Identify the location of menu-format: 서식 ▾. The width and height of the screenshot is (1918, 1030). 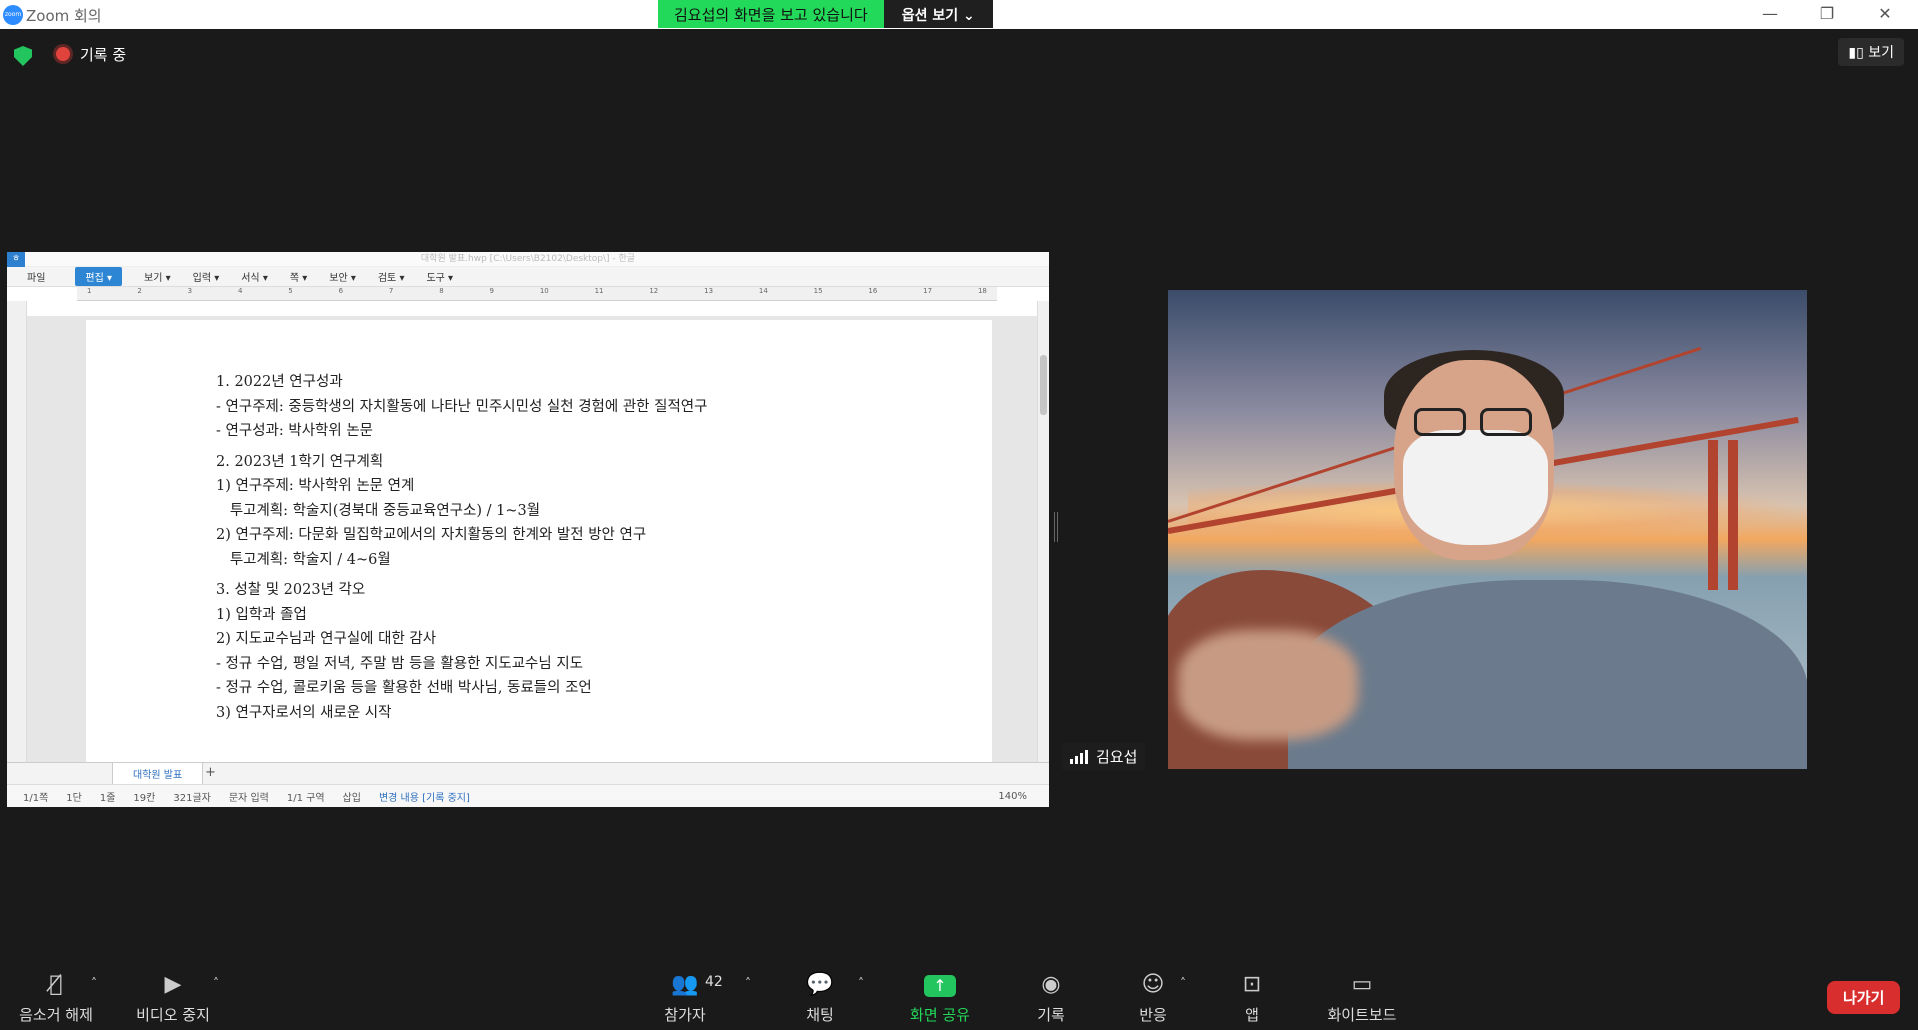
(254, 276).